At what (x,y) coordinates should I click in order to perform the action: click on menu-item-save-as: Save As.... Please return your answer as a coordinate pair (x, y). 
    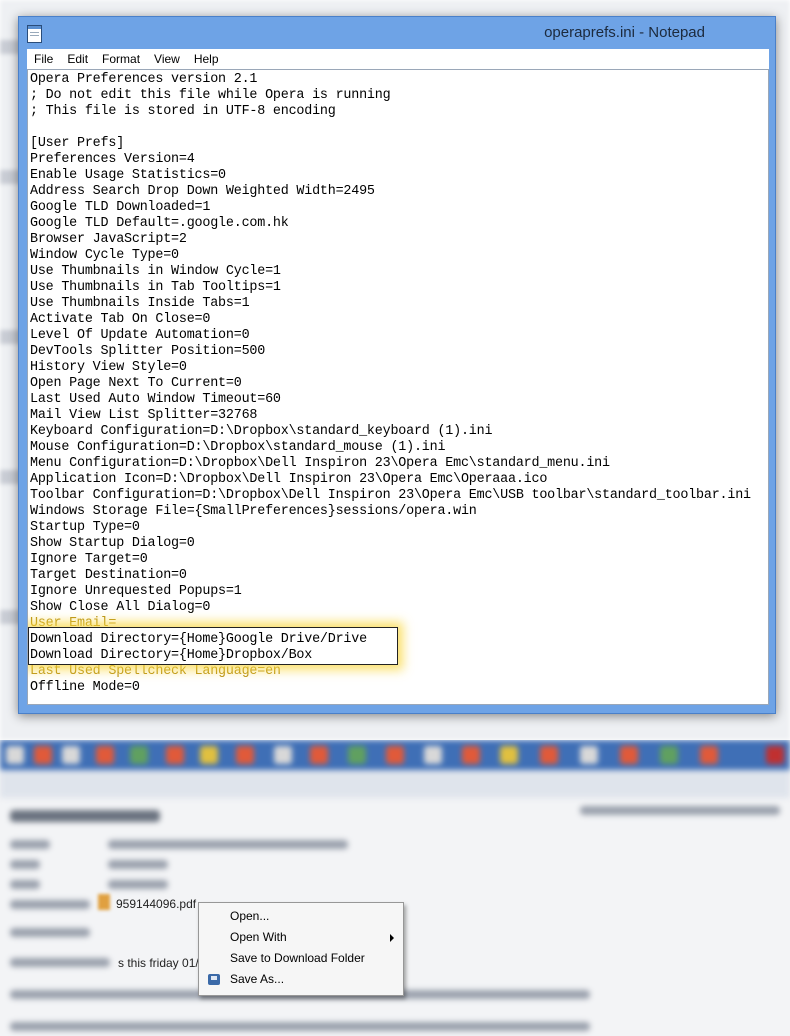
    Looking at the image, I should click on (301, 979).